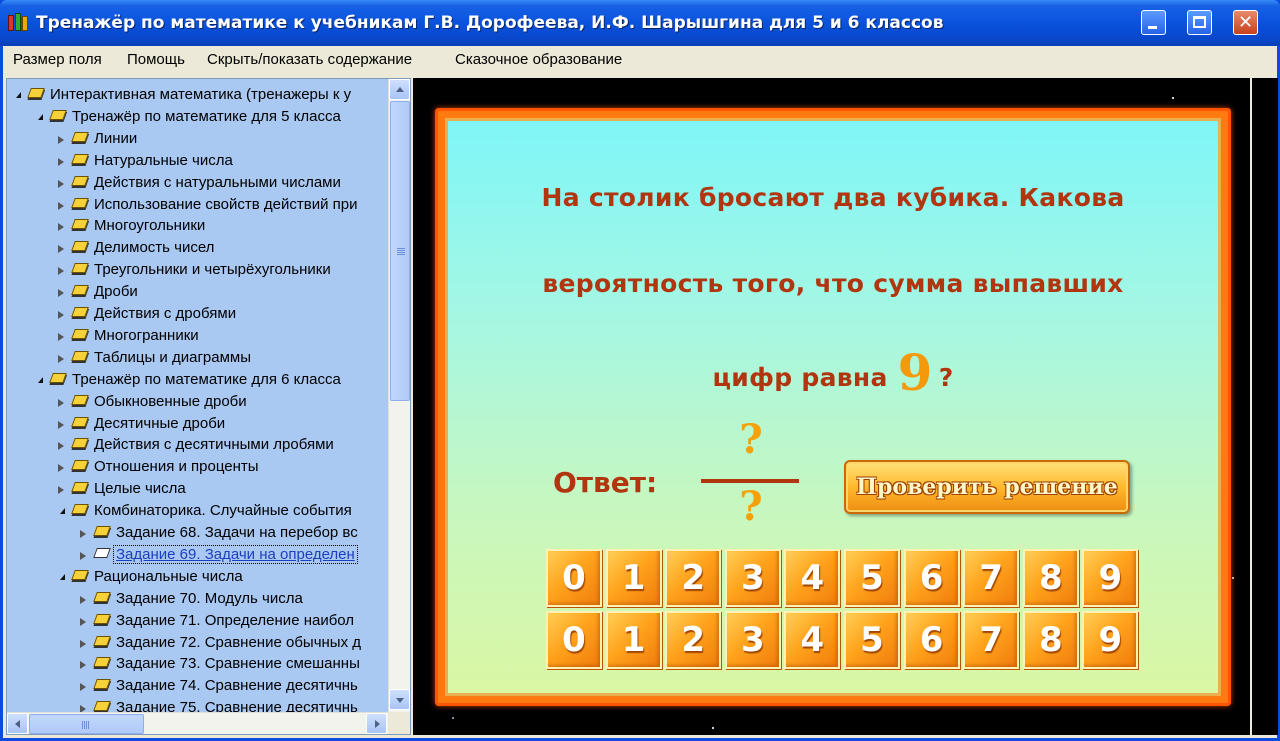 This screenshot has height=741, width=1280. What do you see at coordinates (1050, 640) in the screenshot?
I see `denominator-digit-tile: 8` at bounding box center [1050, 640].